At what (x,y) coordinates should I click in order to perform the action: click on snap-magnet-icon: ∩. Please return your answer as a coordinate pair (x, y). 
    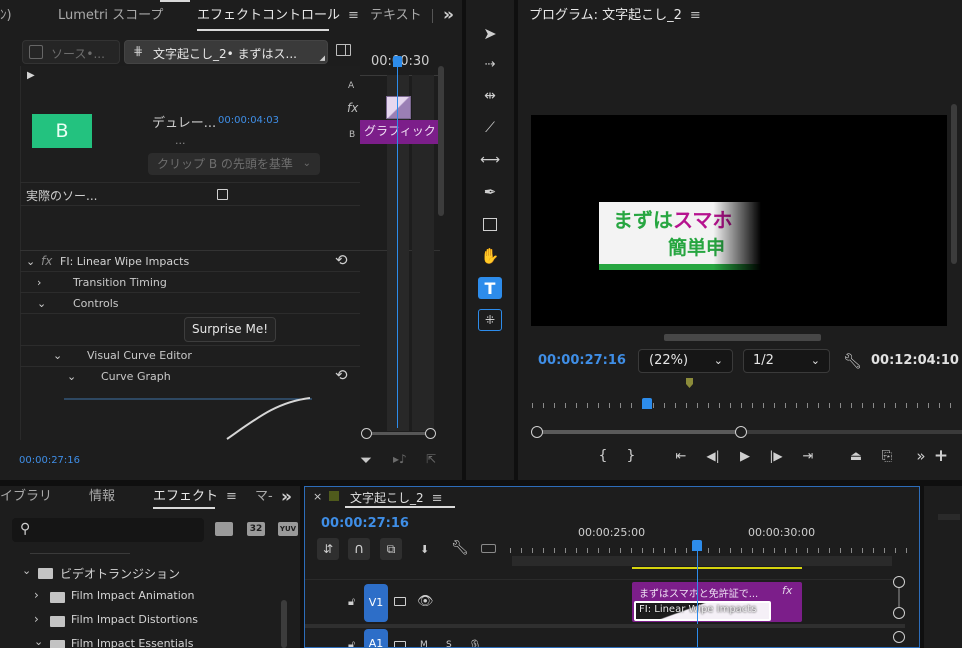
    Looking at the image, I should click on (359, 549).